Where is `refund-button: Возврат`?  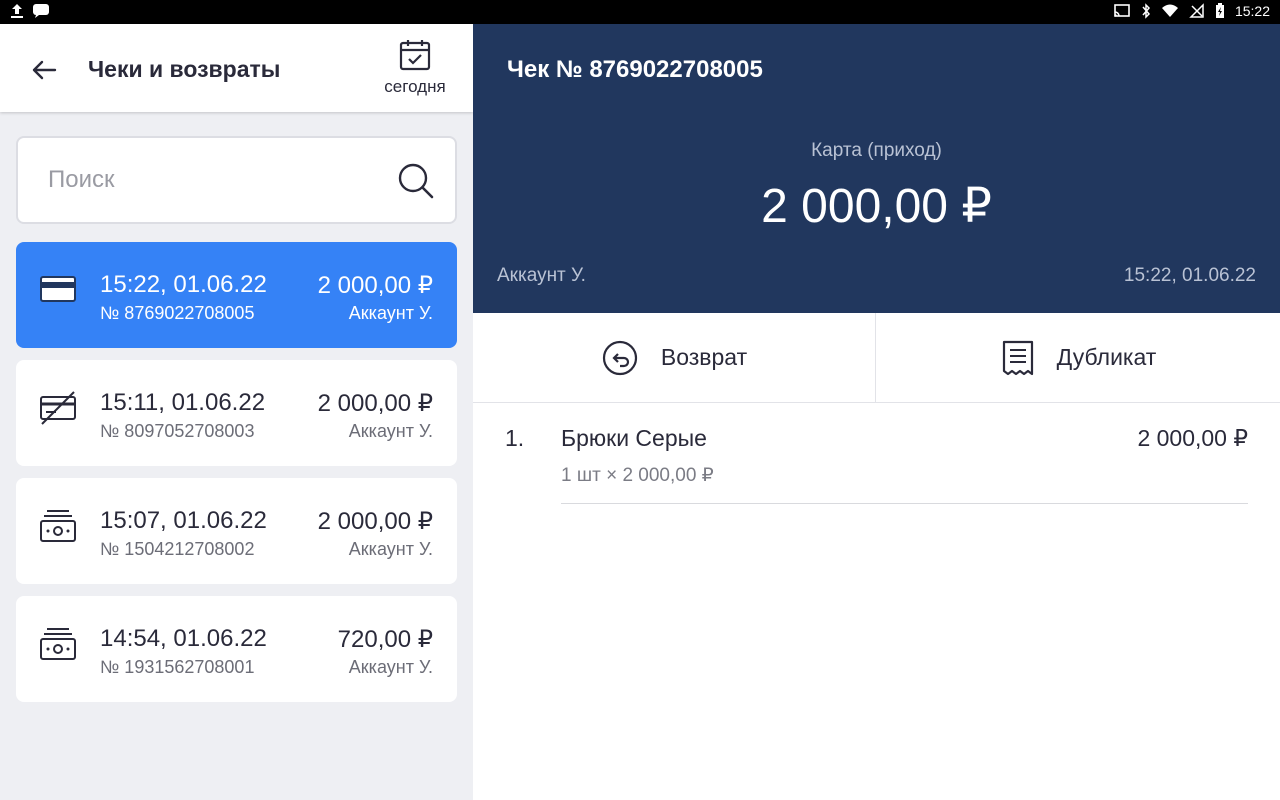 refund-button: Возврат is located at coordinates (674, 357).